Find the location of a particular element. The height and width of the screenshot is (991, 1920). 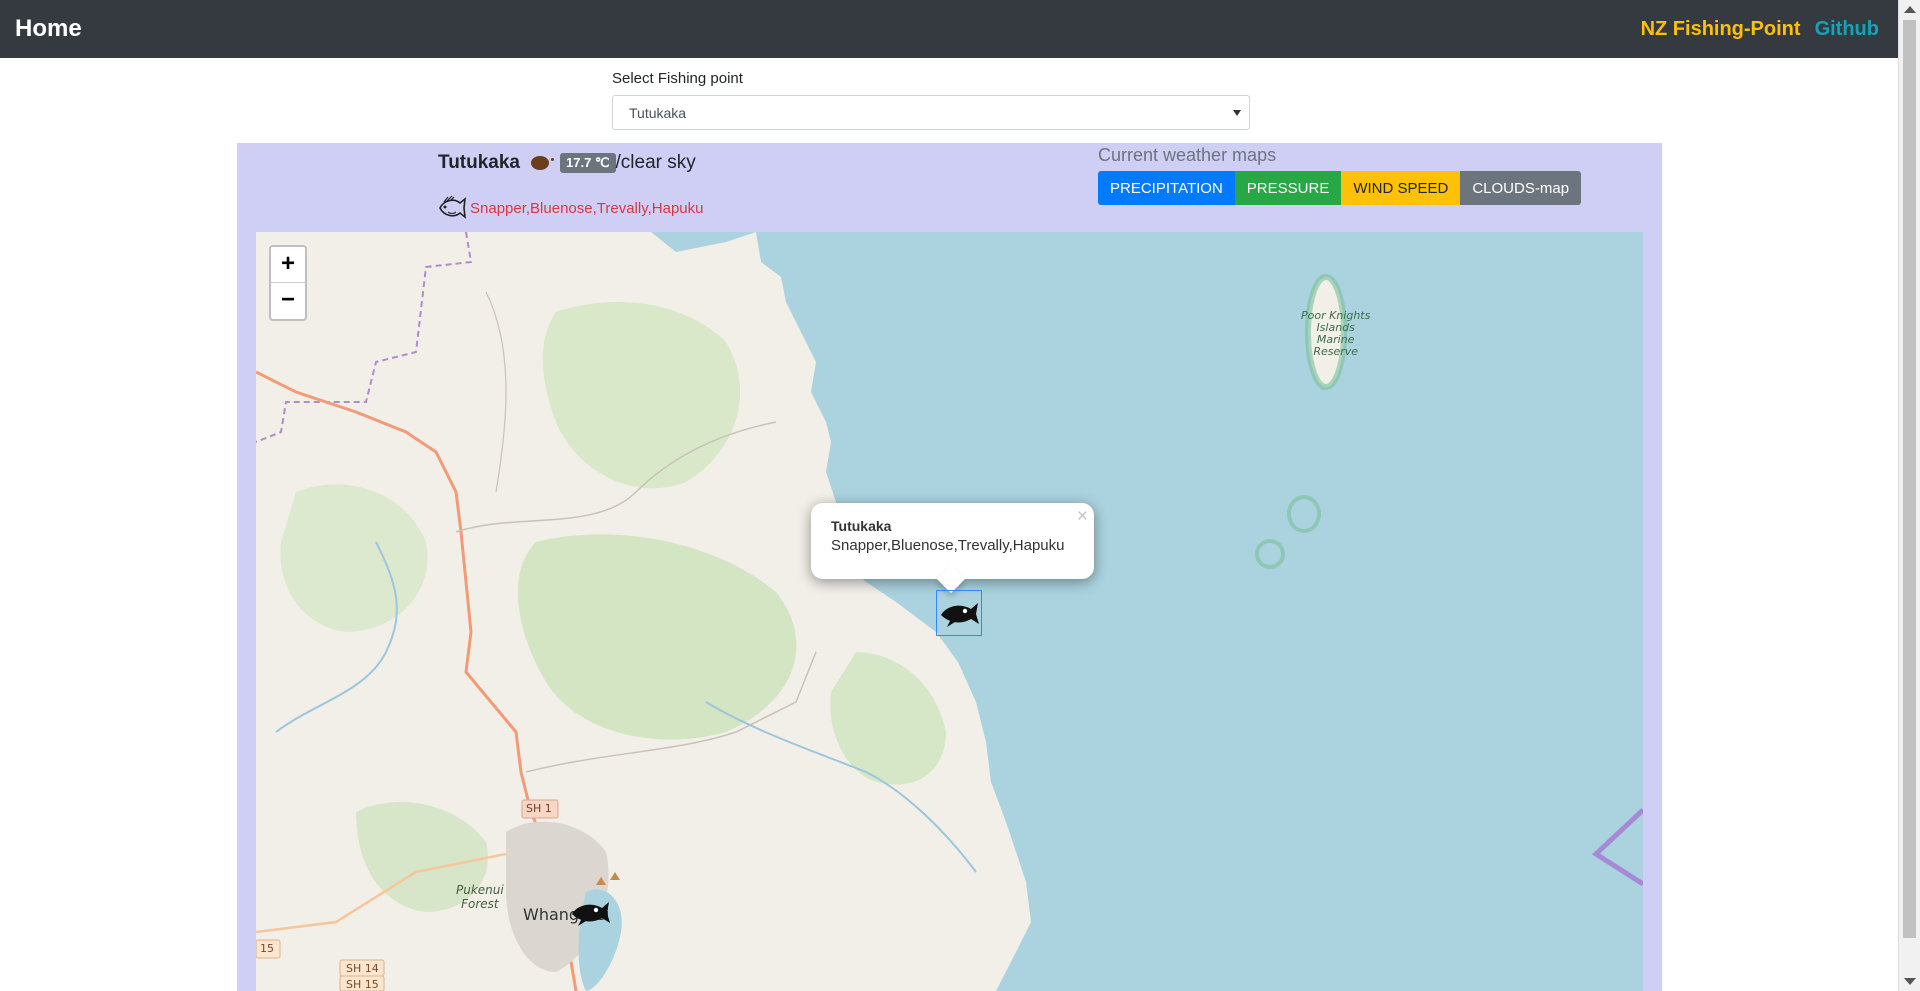

clouds-map-button: CLOUDS-map is located at coordinates (1521, 188).